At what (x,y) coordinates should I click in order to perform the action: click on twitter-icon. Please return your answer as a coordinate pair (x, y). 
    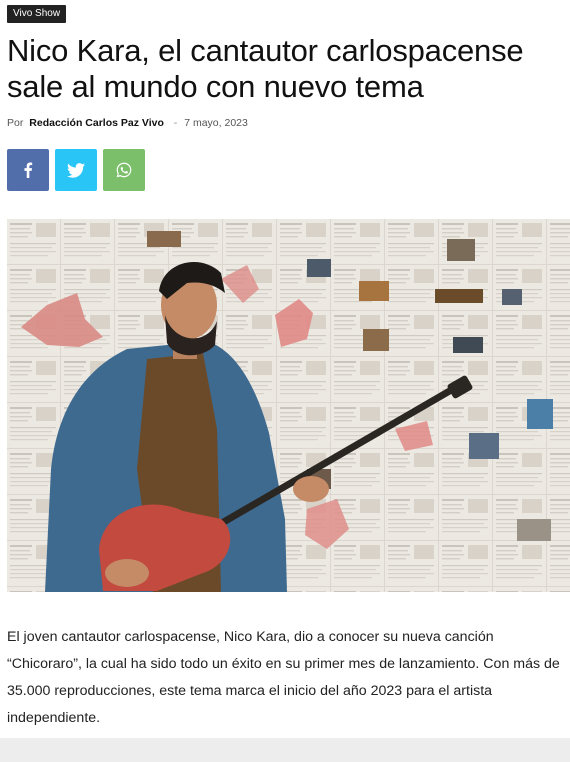
    Looking at the image, I should click on (76, 170).